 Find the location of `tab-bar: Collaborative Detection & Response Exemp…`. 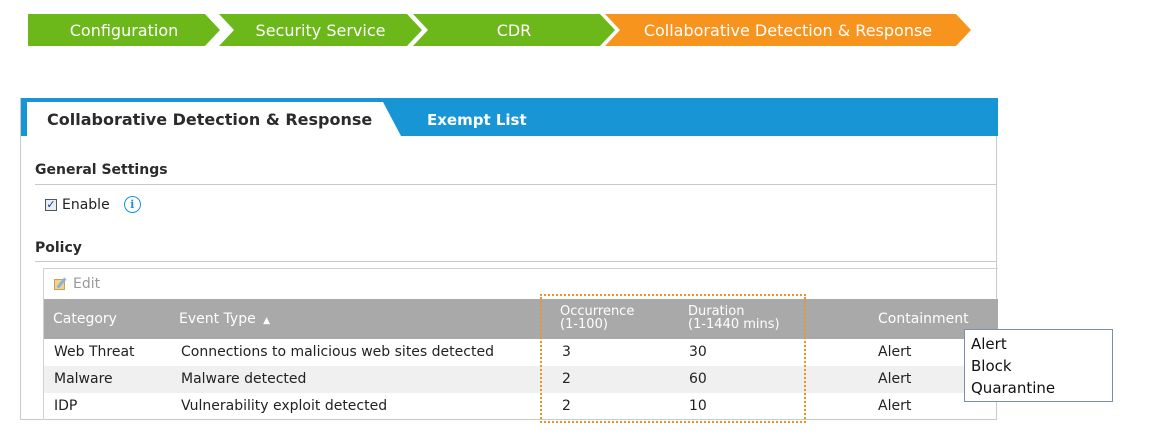

tab-bar: Collaborative Detection & Response Exemp… is located at coordinates (509, 117).